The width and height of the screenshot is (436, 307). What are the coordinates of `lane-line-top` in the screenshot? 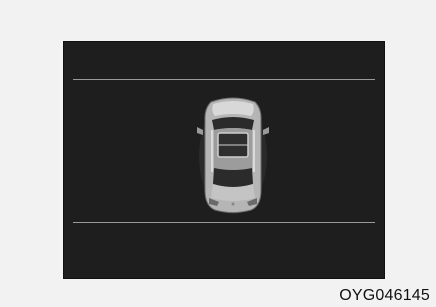 It's located at (224, 79).